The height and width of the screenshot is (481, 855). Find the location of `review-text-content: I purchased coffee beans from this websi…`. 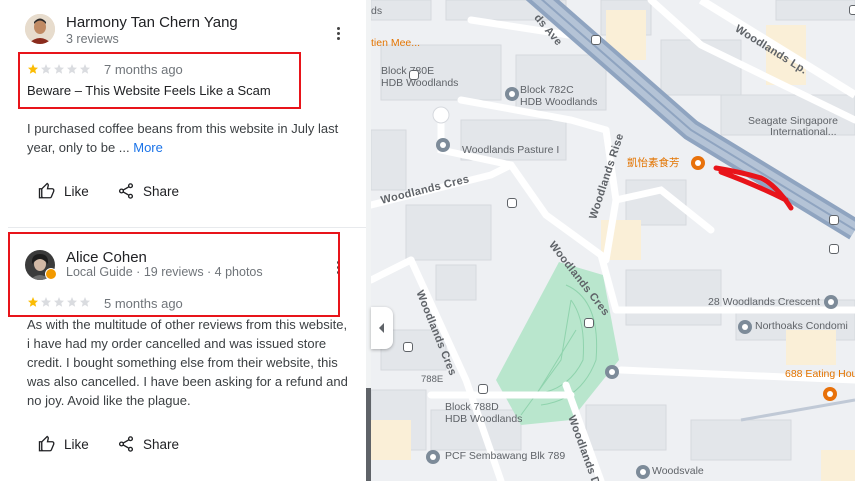

review-text-content: I purchased coffee beans from this websi… is located at coordinates (183, 138).